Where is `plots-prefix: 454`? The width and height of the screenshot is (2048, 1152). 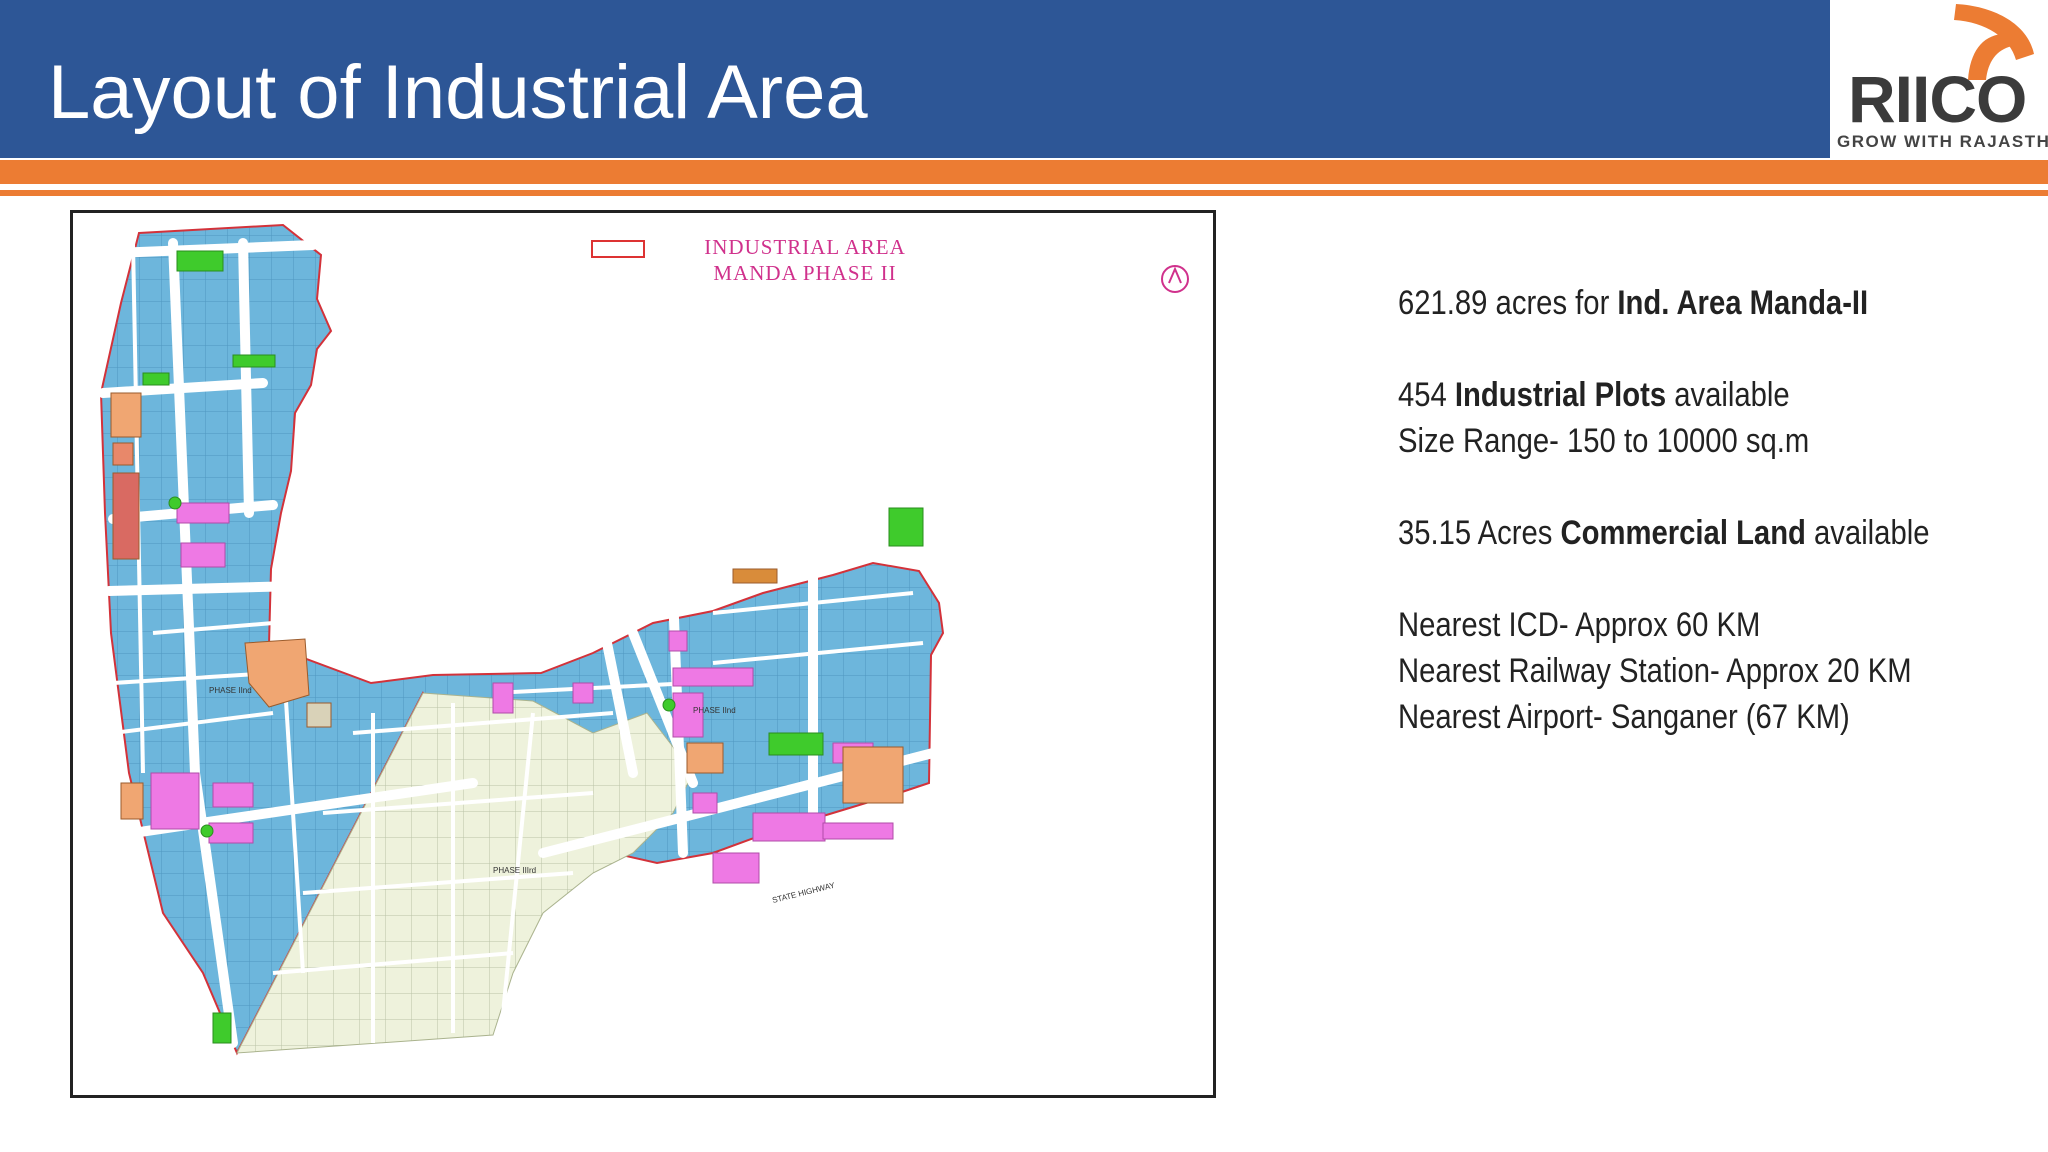 plots-prefix: 454 is located at coordinates (1426, 395).